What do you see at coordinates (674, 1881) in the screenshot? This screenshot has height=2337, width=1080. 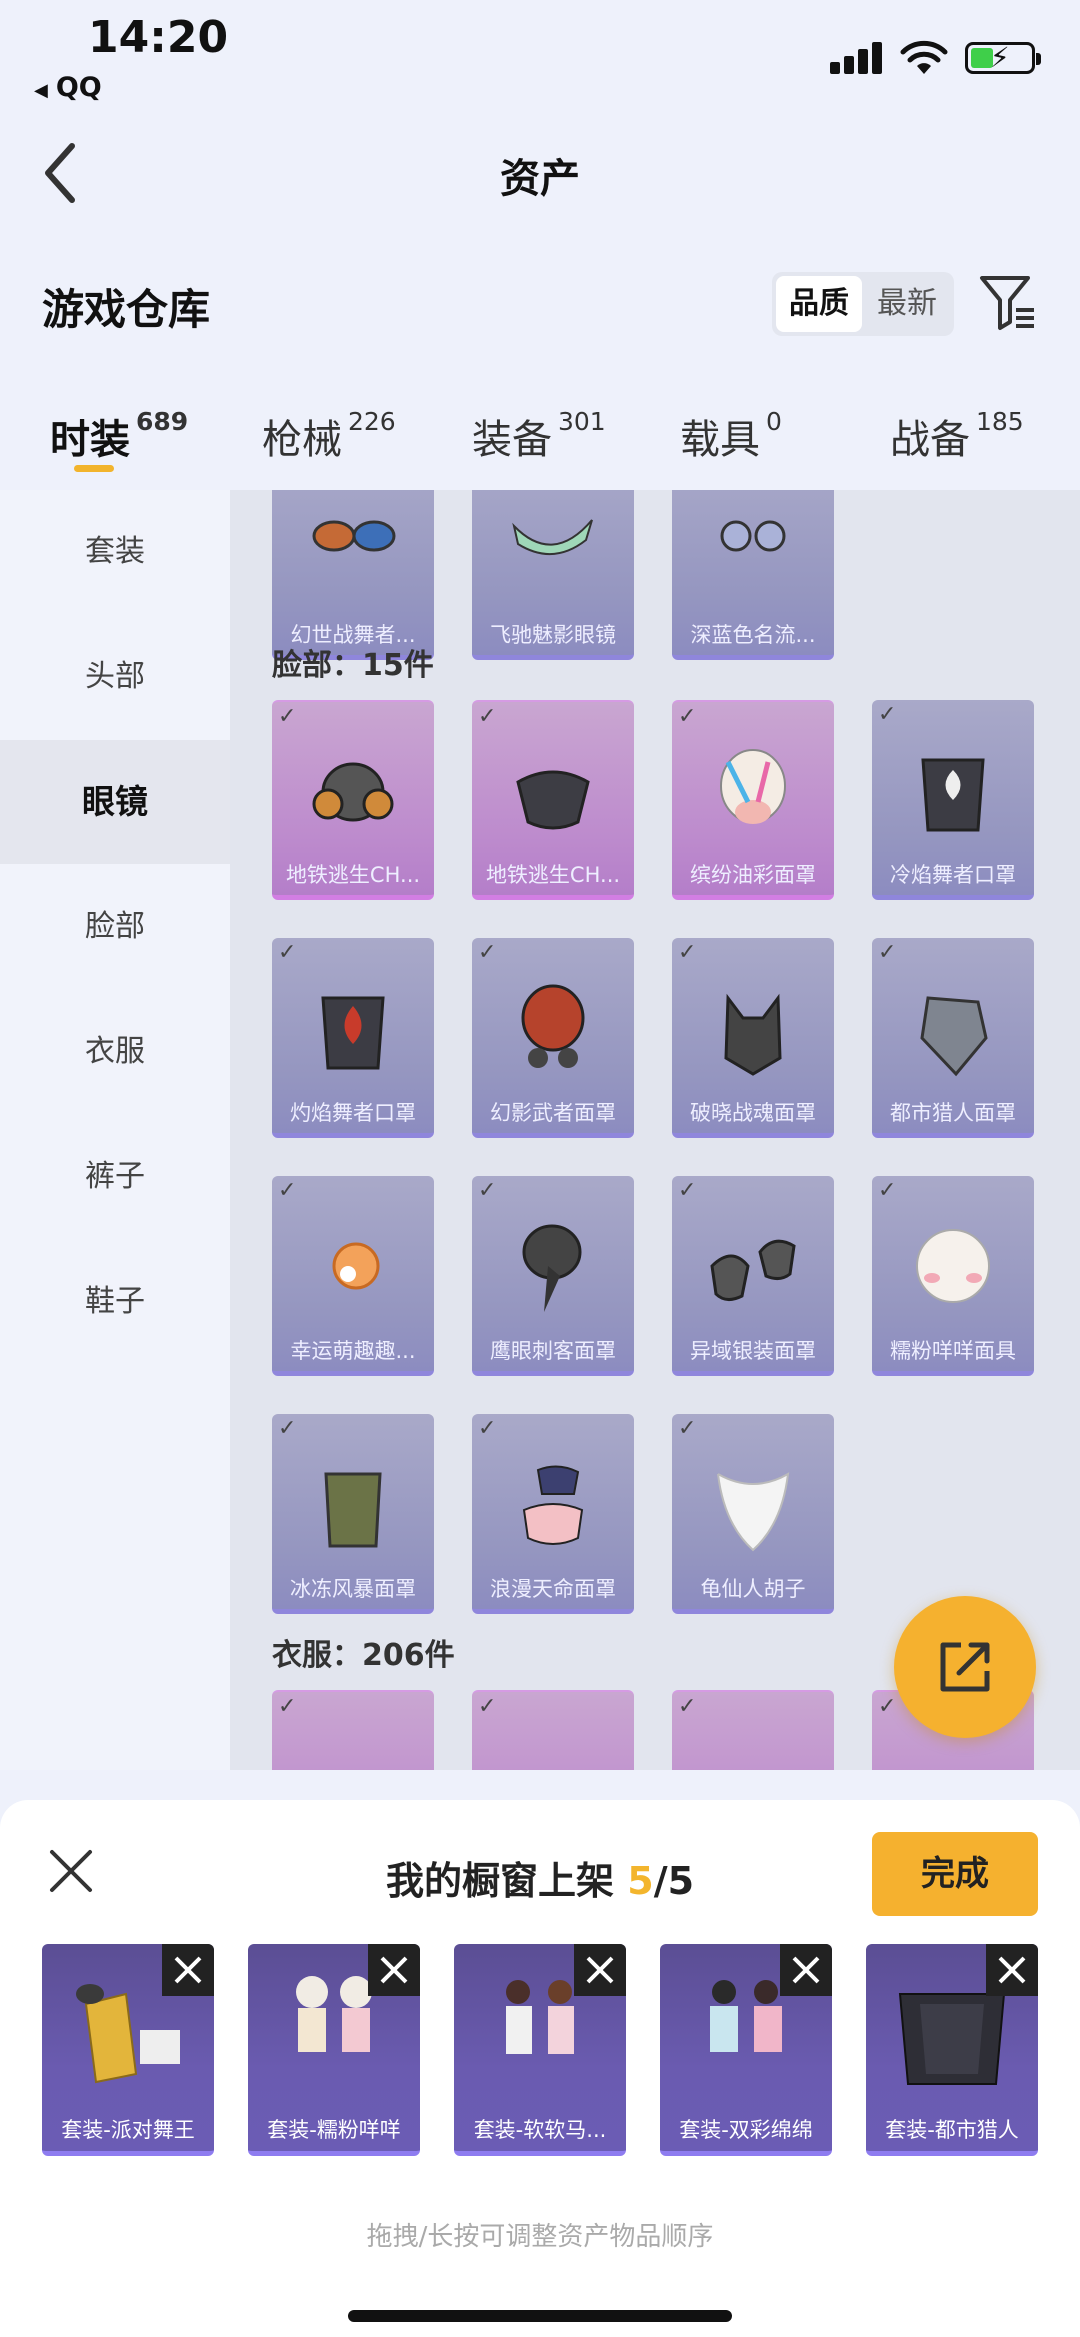 I see `showcase-total-count: /5` at bounding box center [674, 1881].